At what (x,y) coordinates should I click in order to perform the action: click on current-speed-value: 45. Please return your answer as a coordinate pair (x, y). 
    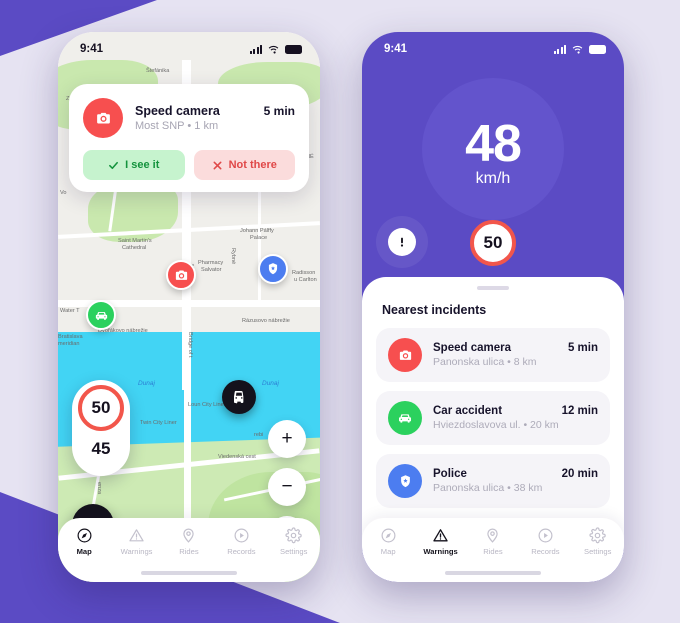
    Looking at the image, I should click on (101, 448).